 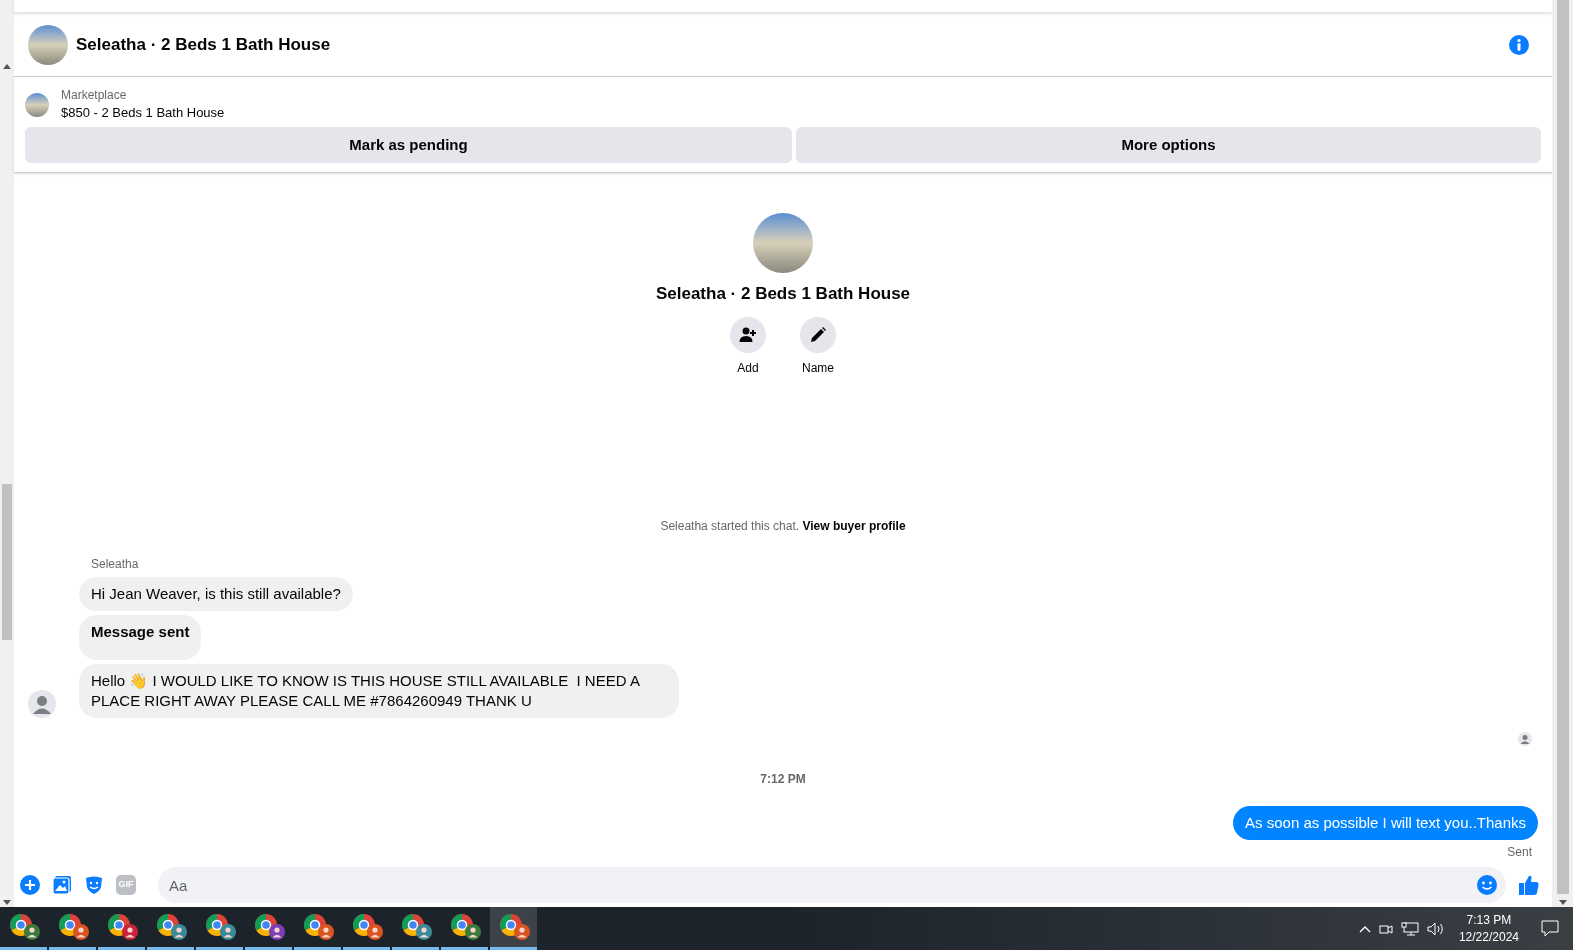 I want to click on listing-title: $850 - 2 Beds 1 Bath House, so click(x=143, y=113).